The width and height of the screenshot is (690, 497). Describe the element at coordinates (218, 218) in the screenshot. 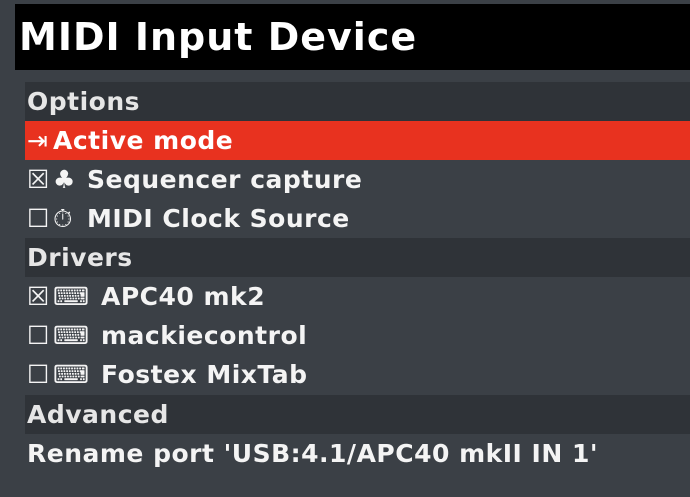

I see `midi-clock-source-label: MIDI Clock Source` at that location.